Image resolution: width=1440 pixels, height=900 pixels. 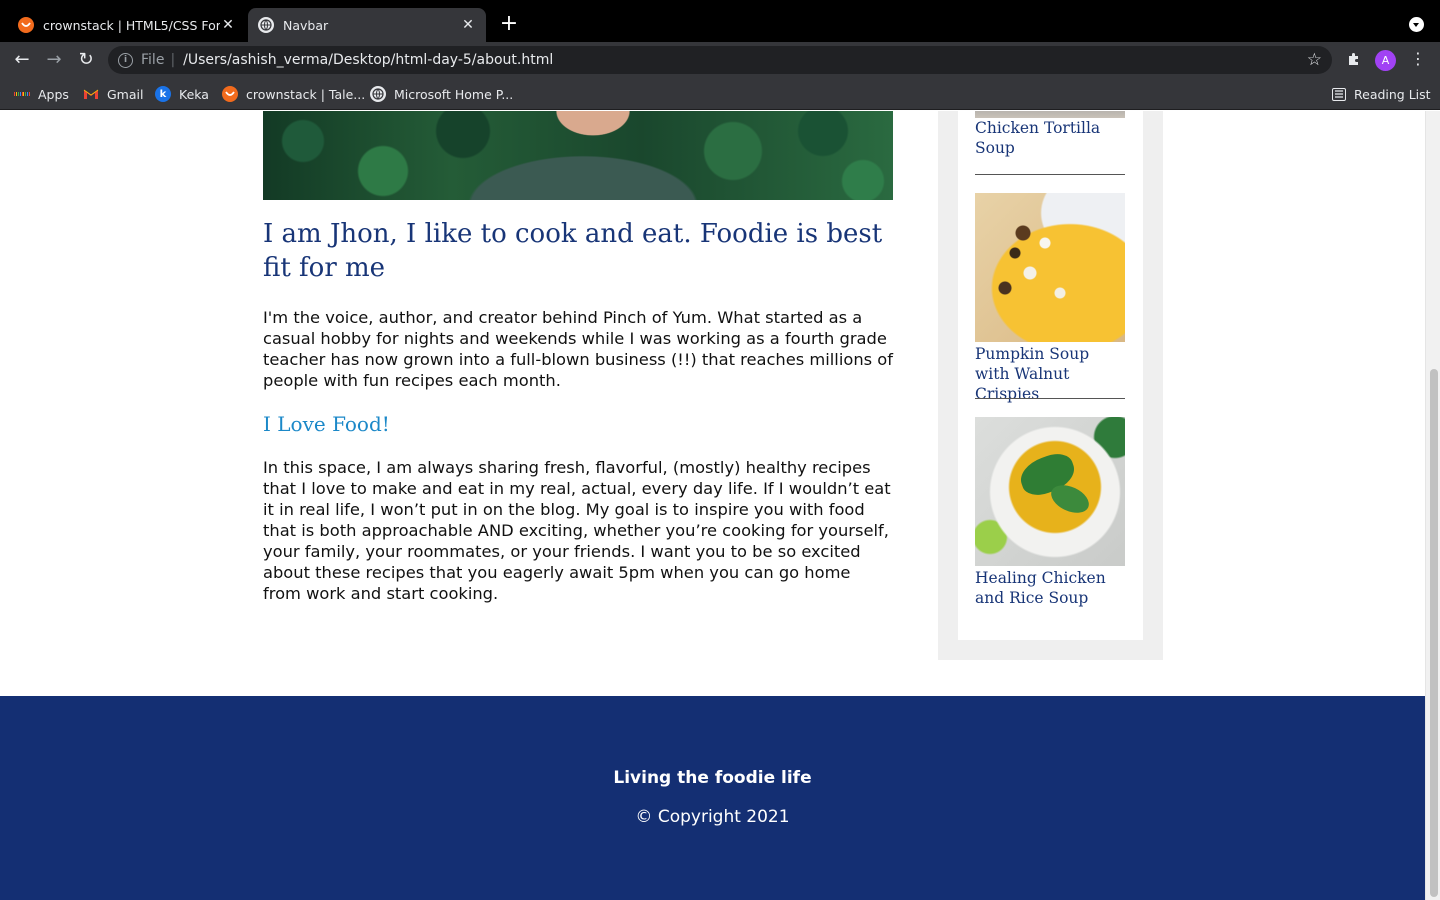 I want to click on extensions-puzzle-icon, so click(x=1354, y=61).